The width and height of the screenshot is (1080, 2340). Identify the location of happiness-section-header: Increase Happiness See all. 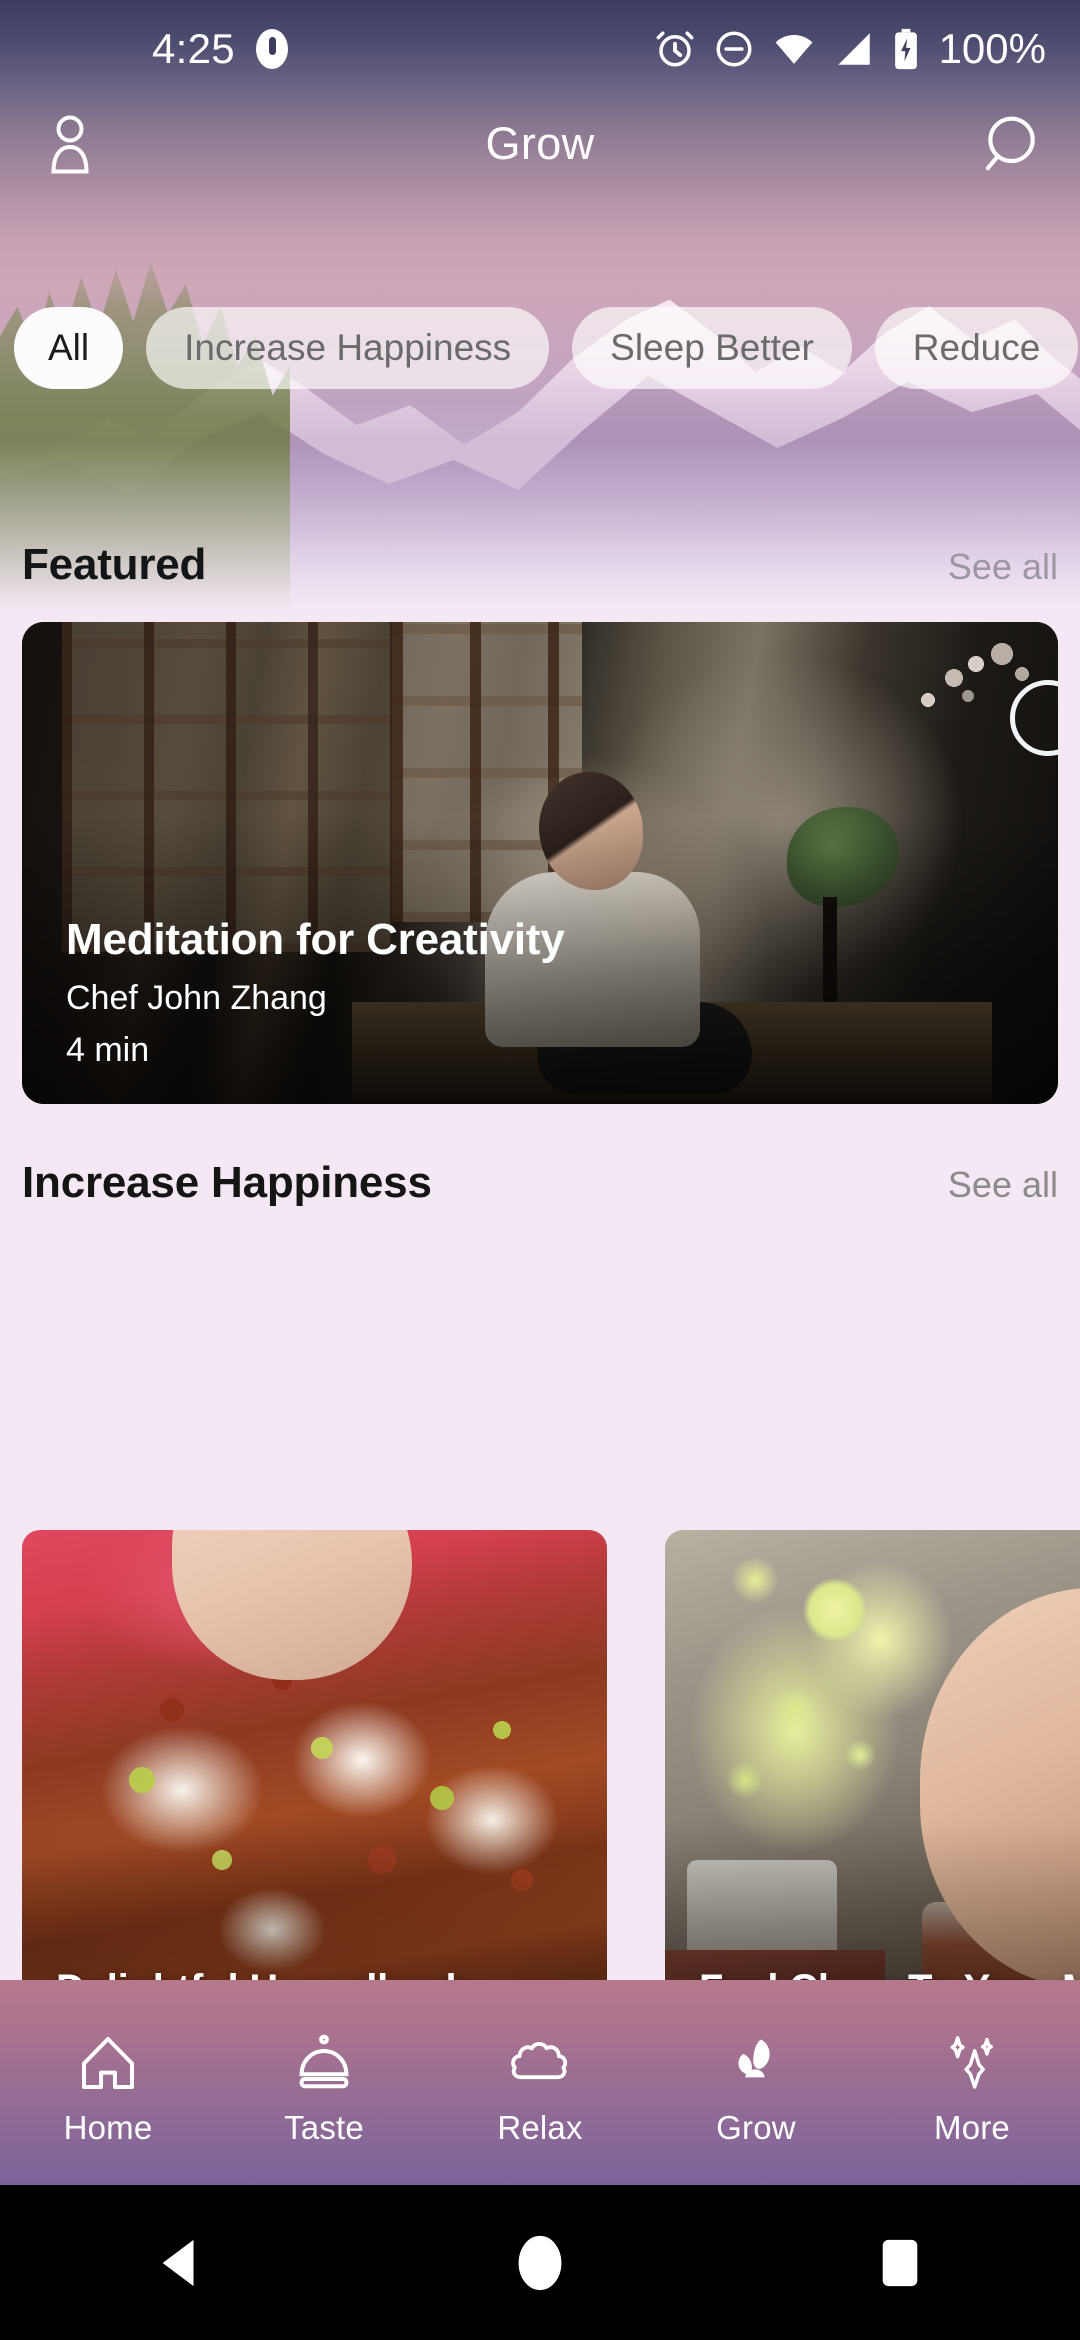
(540, 1183).